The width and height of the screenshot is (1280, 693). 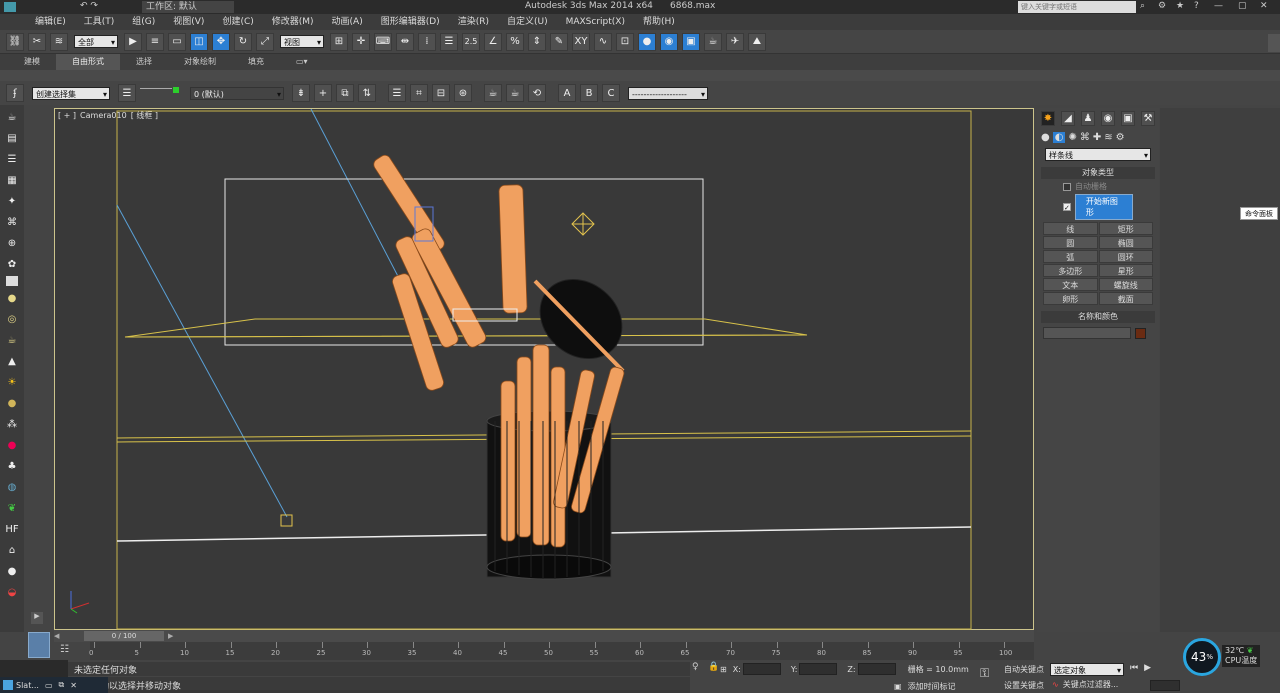 What do you see at coordinates (1085, 137) in the screenshot?
I see `cameras-icon: ⌘` at bounding box center [1085, 137].